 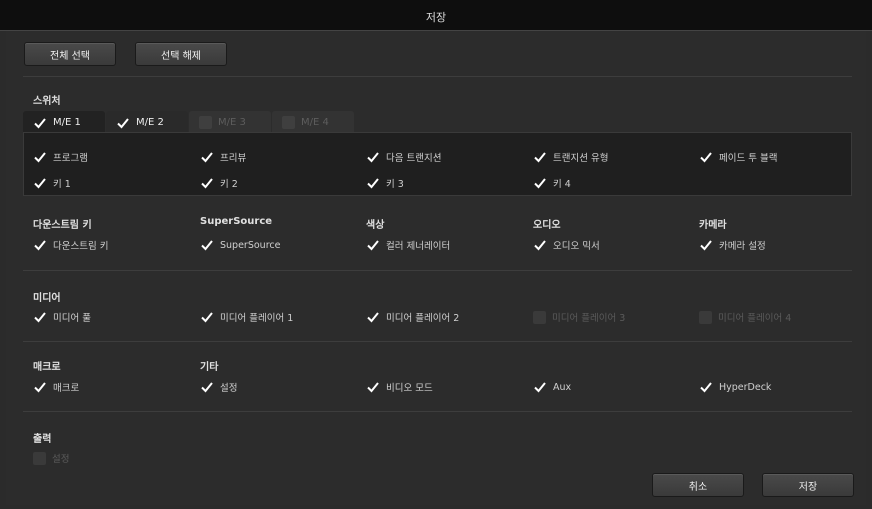 What do you see at coordinates (552, 387) in the screenshot?
I see `aux-checkbox: Aux` at bounding box center [552, 387].